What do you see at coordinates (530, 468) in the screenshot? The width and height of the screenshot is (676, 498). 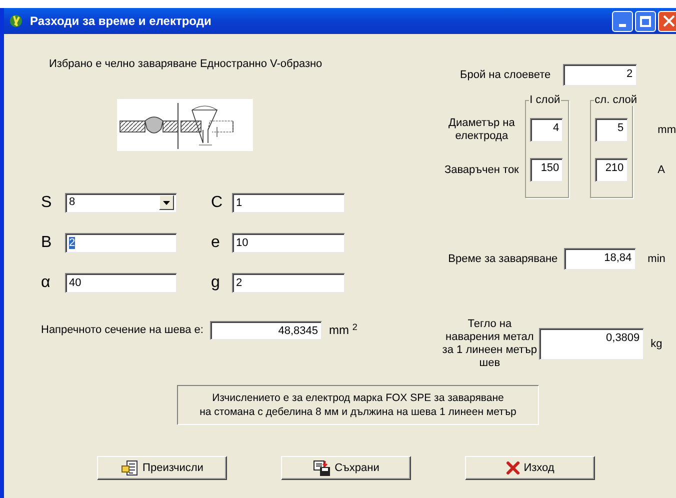 I see `exit-button: Изход` at bounding box center [530, 468].